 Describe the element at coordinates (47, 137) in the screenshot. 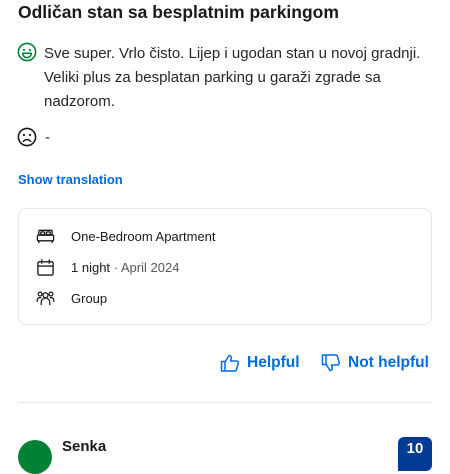

I see `negative-comment-text: -` at that location.